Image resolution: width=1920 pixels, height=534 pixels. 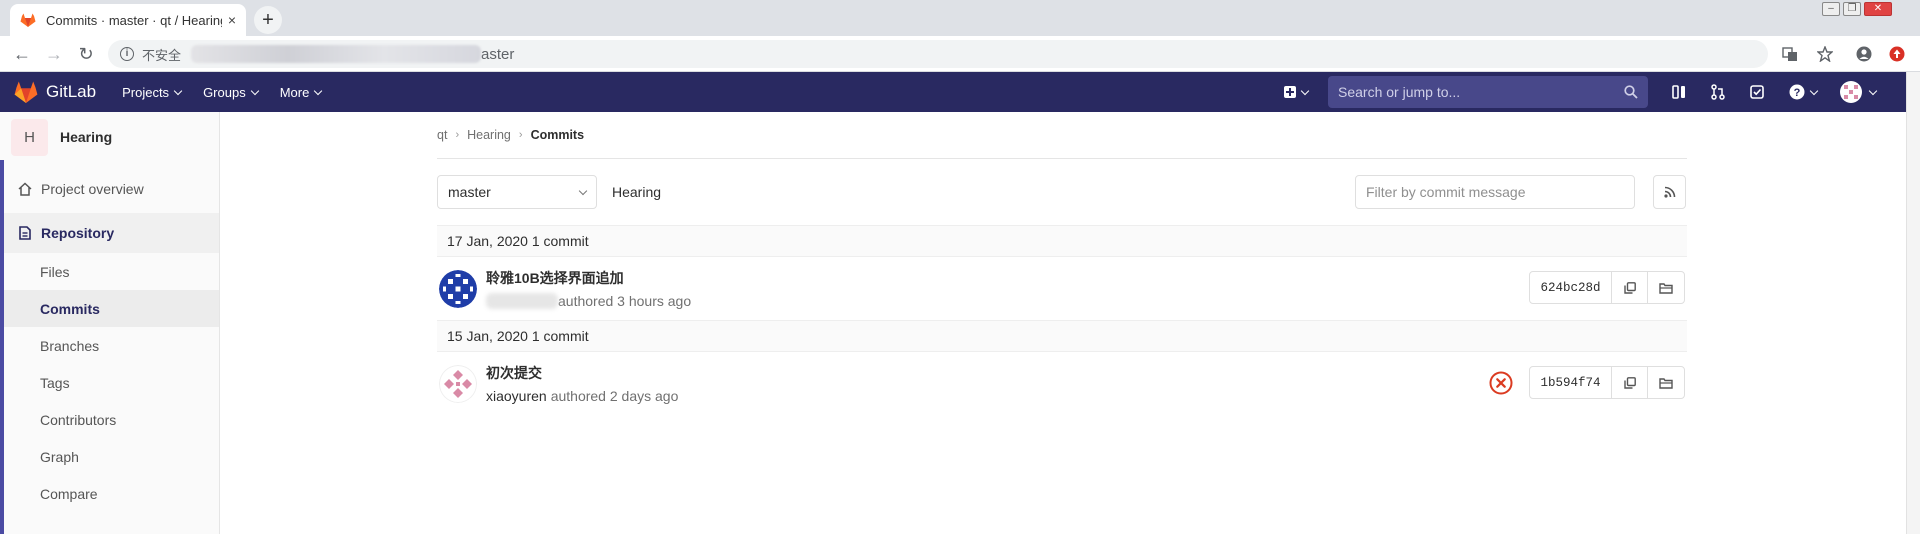 I want to click on sidebar-item-commits: Commits, so click(x=109, y=308).